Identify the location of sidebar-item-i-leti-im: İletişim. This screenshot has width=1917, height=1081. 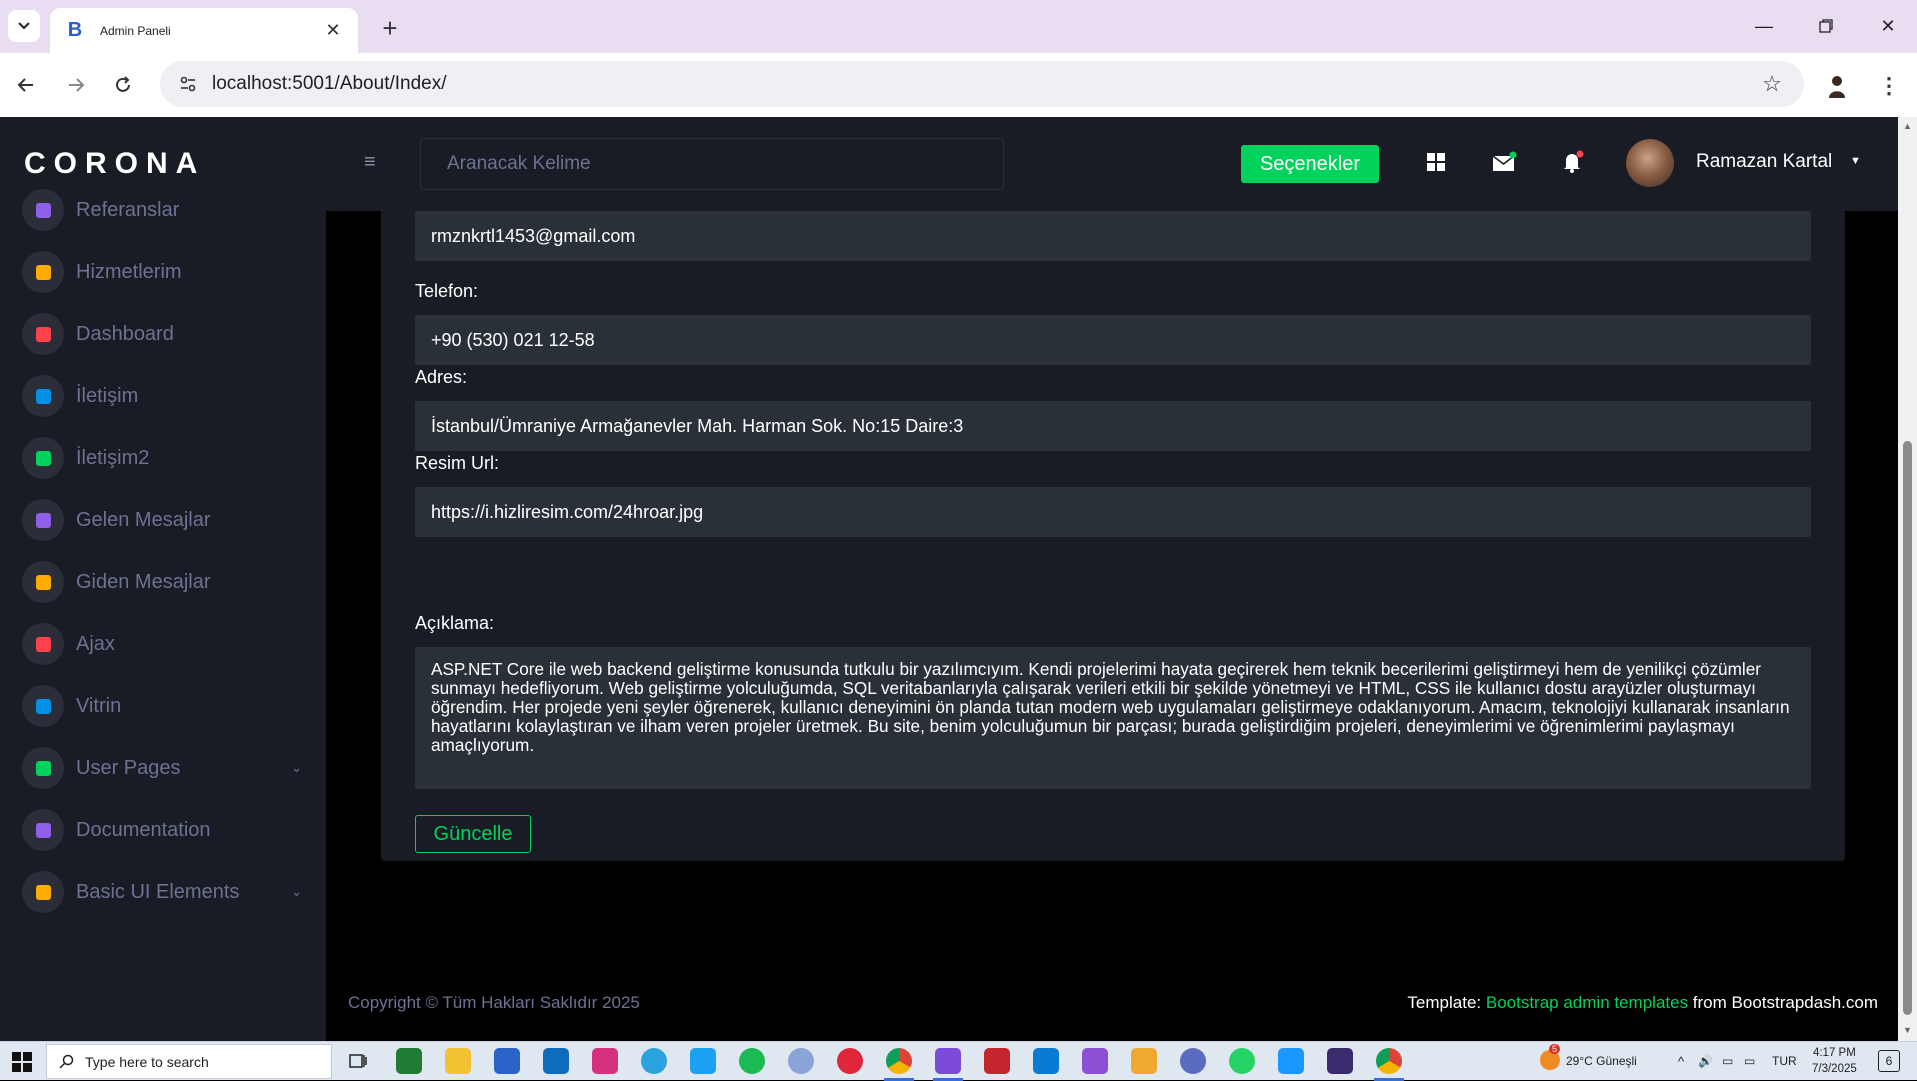
(167, 396).